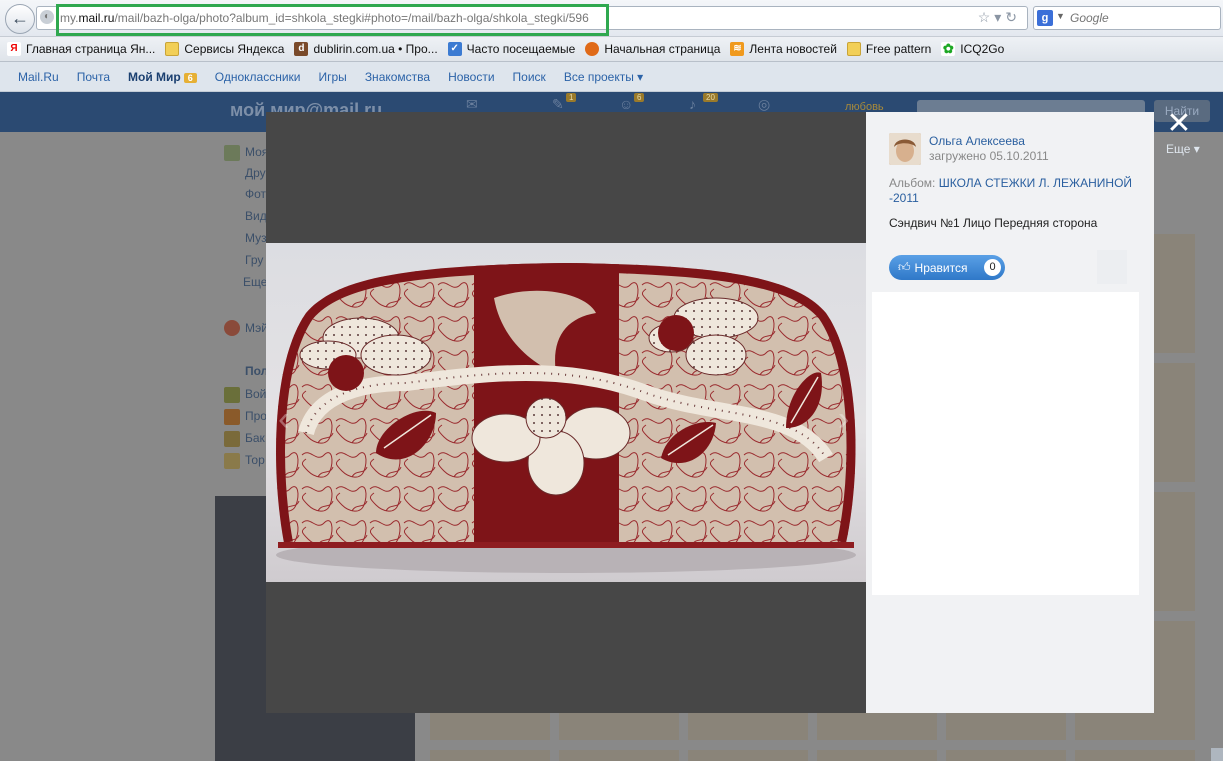 This screenshot has width=1223, height=761. Describe the element at coordinates (529, 77) in the screenshot. I see `nav-search: Поиск` at that location.